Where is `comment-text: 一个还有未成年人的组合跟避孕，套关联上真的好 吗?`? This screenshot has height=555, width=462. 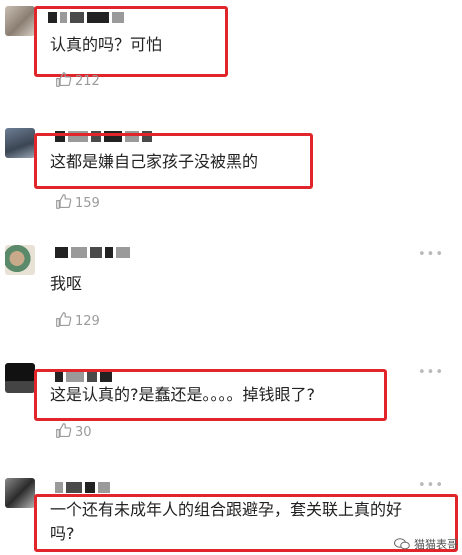
comment-text: 一个还有未成年人的组合跟避孕，套关联上真的好 吗? is located at coordinates (250, 522).